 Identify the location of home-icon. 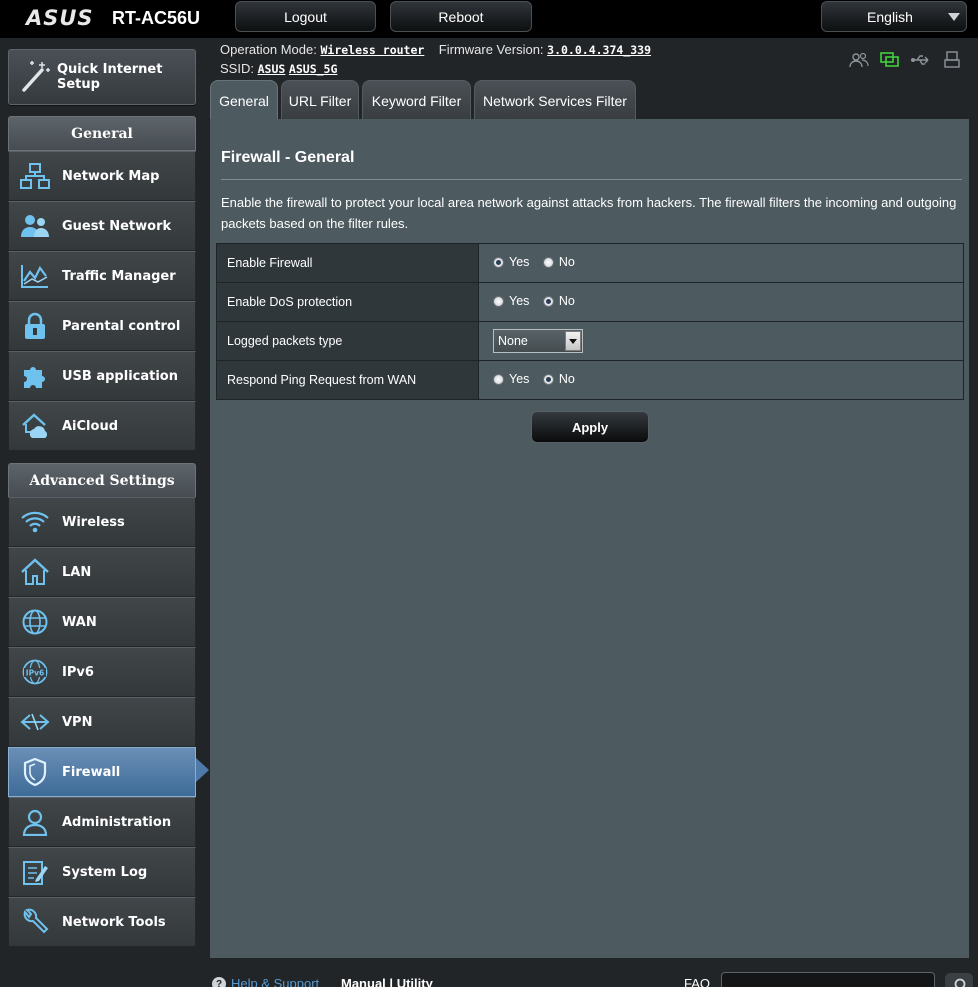
(35, 572).